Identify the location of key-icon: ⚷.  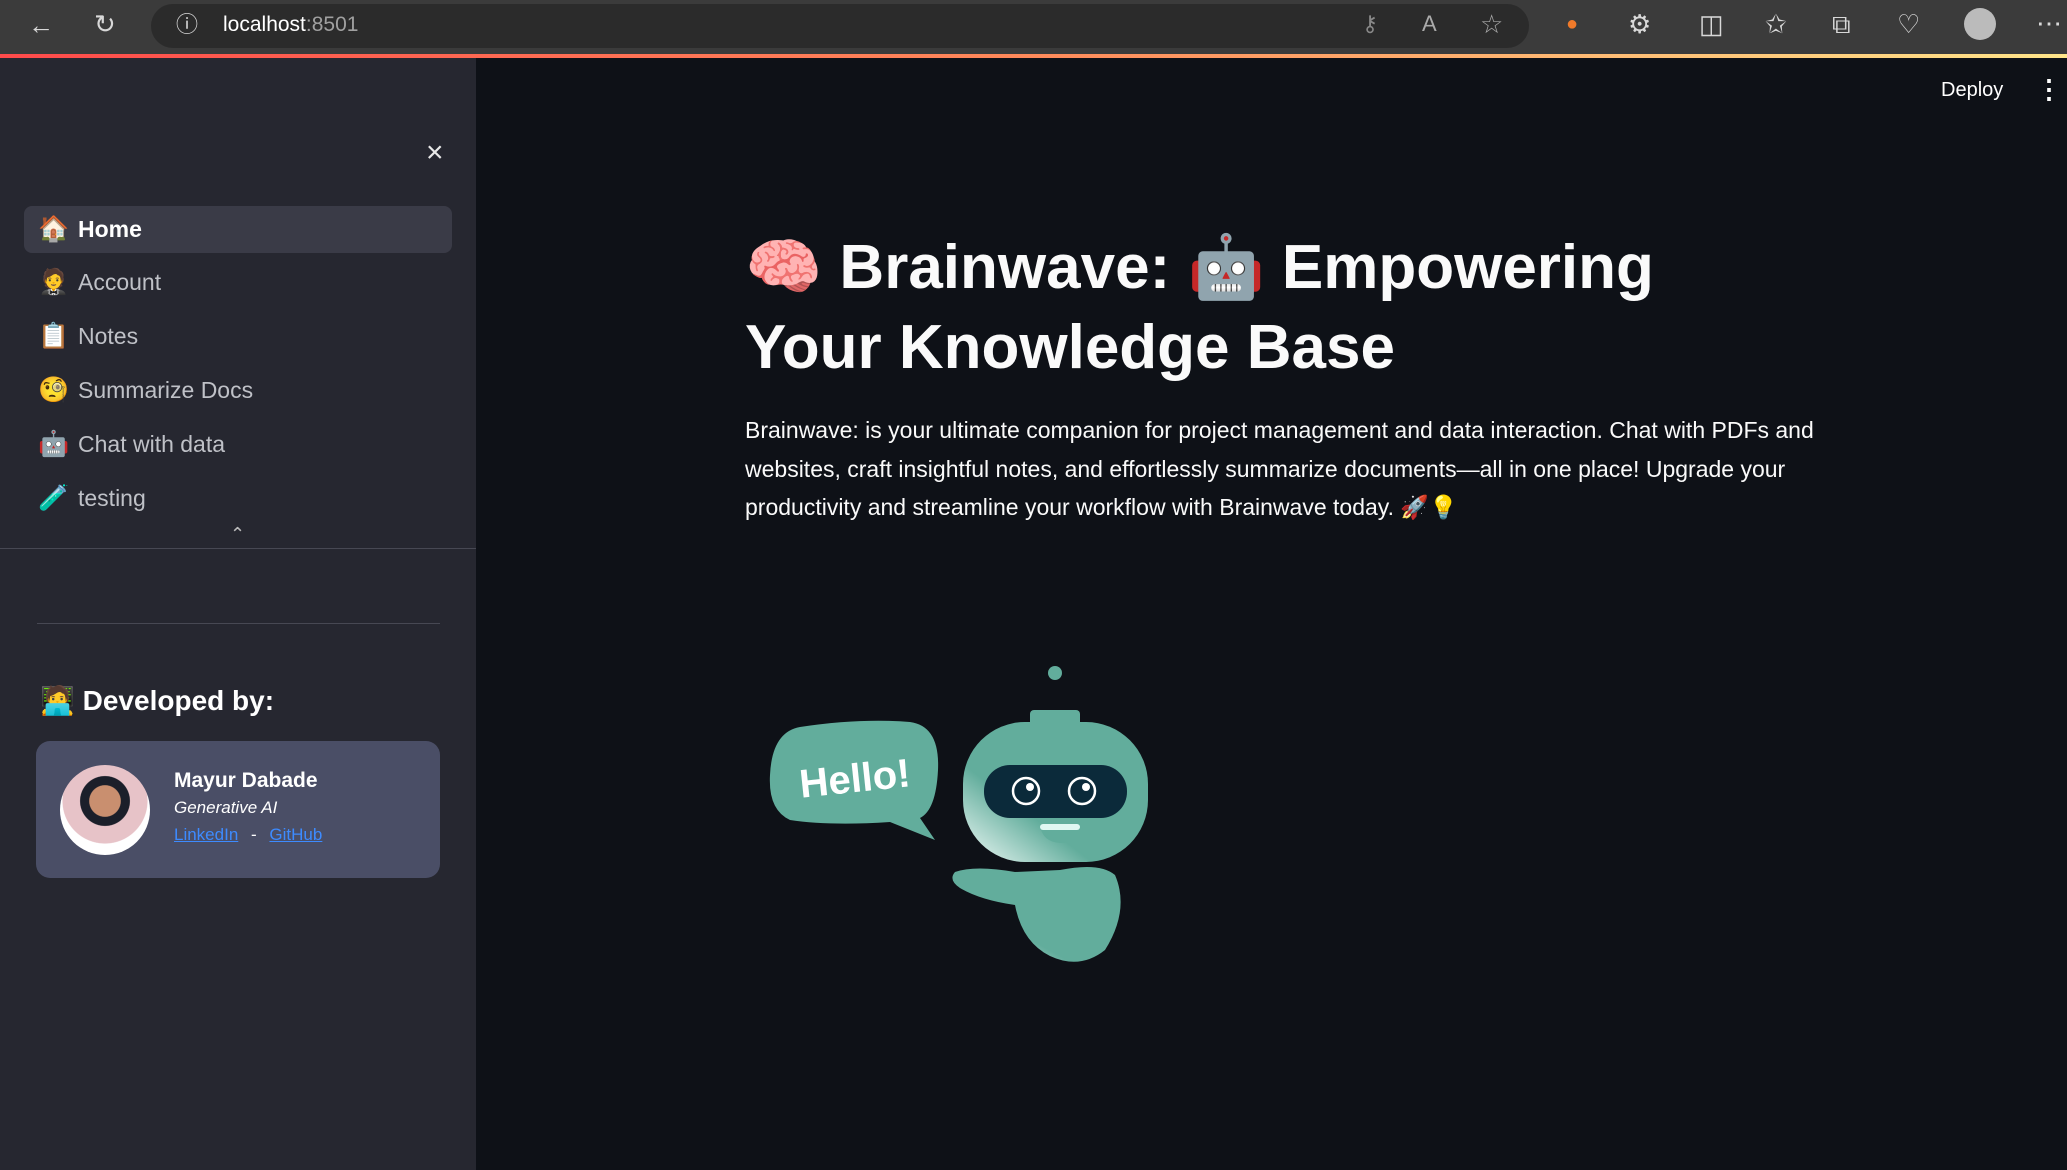
(1370, 24).